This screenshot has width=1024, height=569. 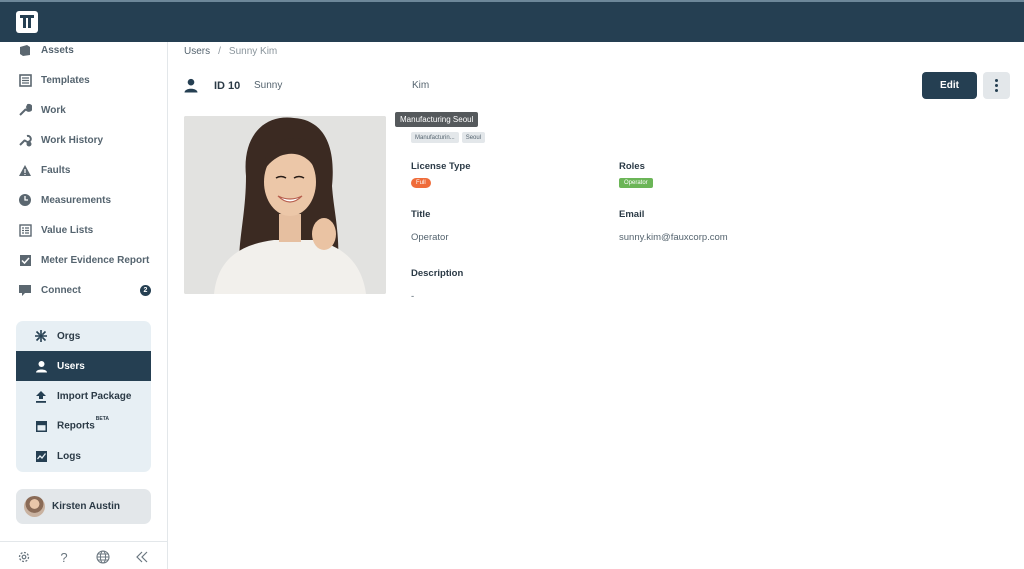 What do you see at coordinates (53, 110) in the screenshot?
I see `sidebar-item-label: Work` at bounding box center [53, 110].